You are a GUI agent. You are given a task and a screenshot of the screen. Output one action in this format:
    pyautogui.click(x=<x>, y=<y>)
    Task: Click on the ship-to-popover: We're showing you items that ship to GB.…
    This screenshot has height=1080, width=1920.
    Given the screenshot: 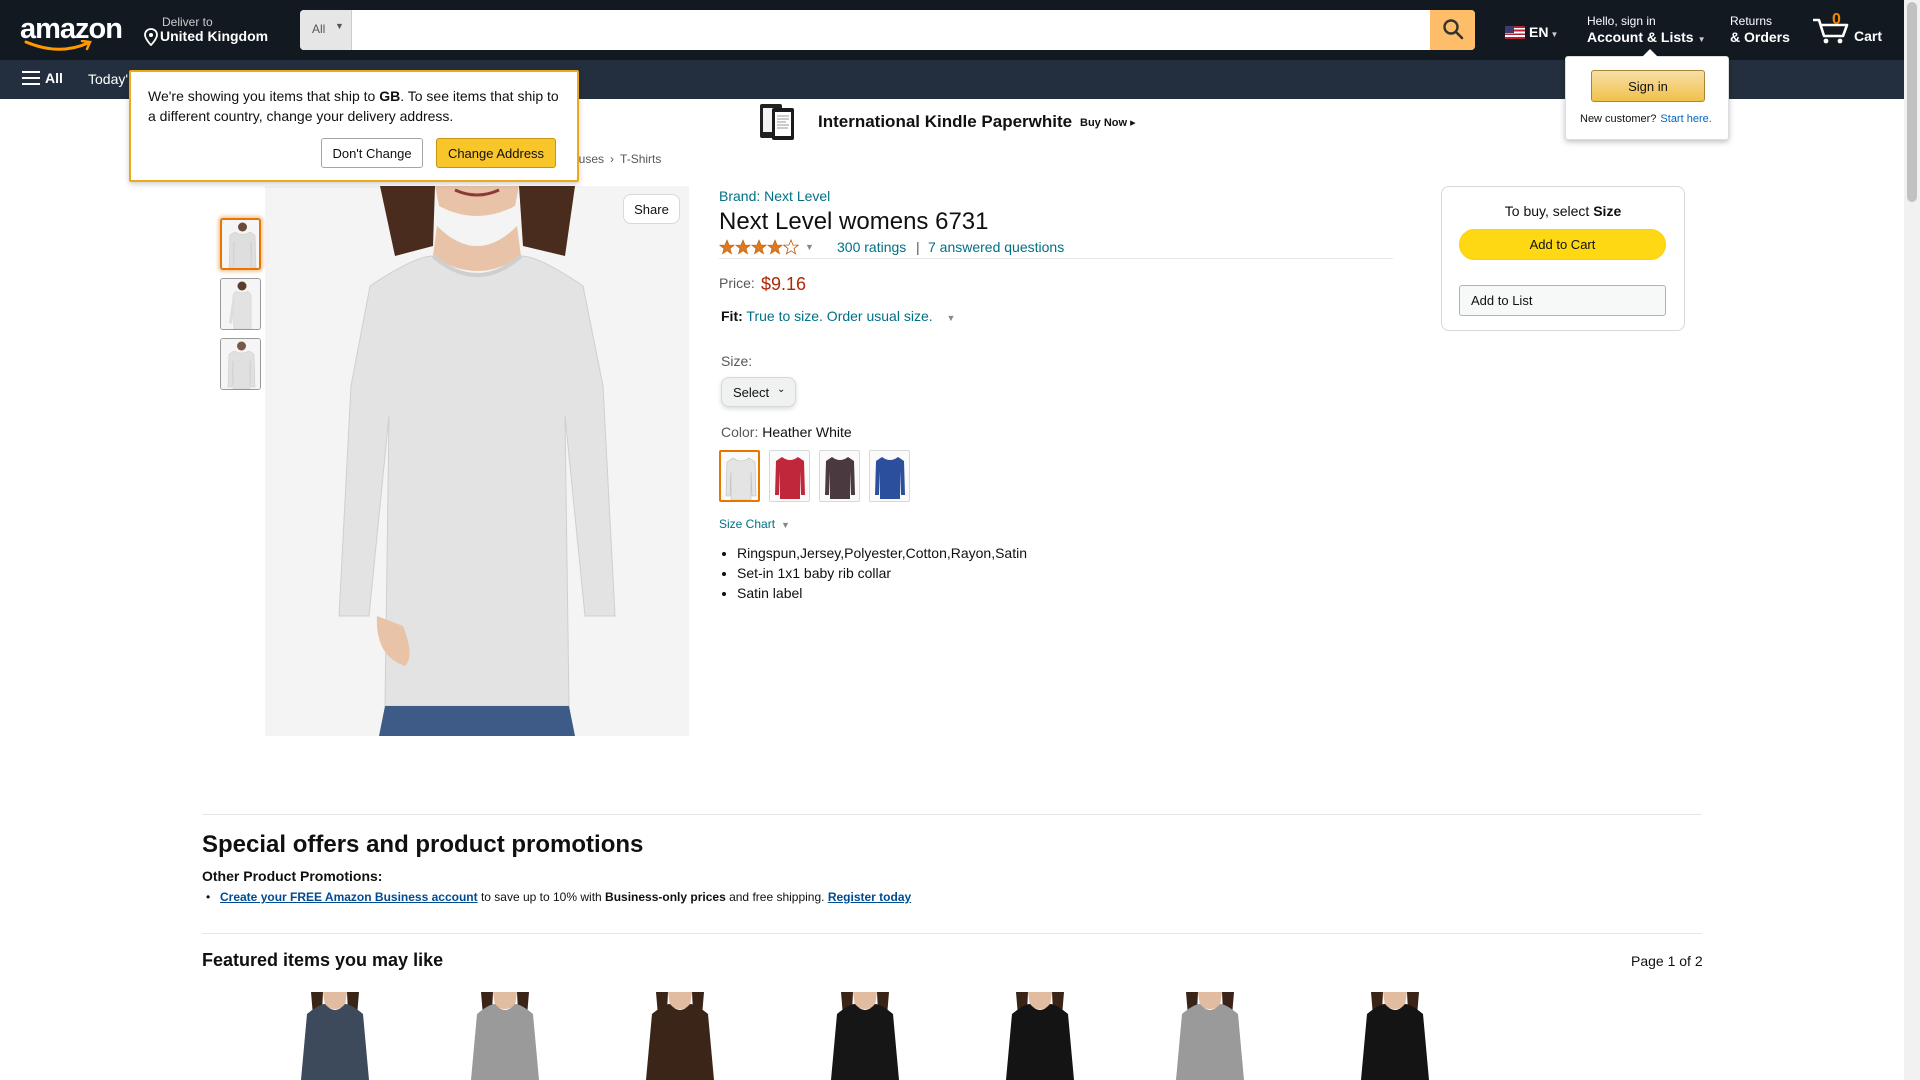 What is the action you would take?
    pyautogui.click(x=354, y=126)
    